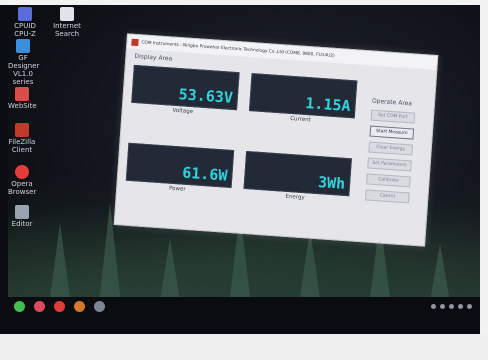 This screenshot has width=488, height=360. What do you see at coordinates (25, 14) in the screenshot?
I see `cpuz-icon` at bounding box center [25, 14].